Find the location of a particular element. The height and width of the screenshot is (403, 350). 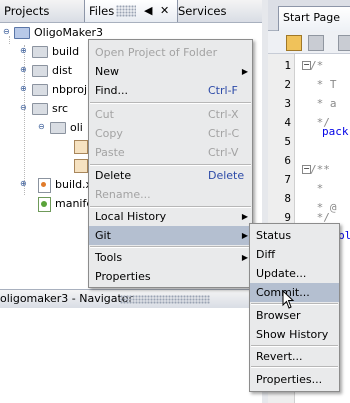

menu-item-label: Show History is located at coordinates (292, 334).